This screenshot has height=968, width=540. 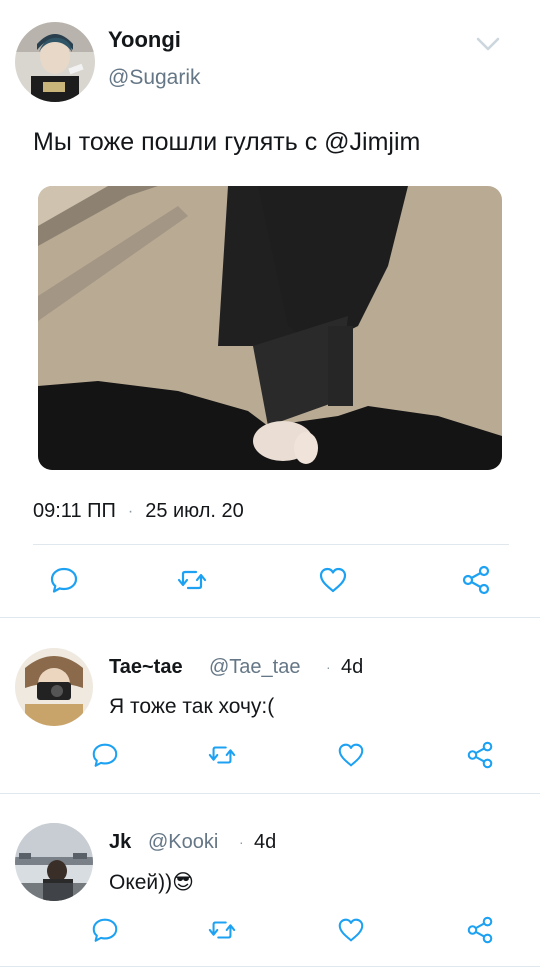 What do you see at coordinates (138, 511) in the screenshot?
I see `tweet-timestamp: 09:11 ПП · 25 июл. 20` at bounding box center [138, 511].